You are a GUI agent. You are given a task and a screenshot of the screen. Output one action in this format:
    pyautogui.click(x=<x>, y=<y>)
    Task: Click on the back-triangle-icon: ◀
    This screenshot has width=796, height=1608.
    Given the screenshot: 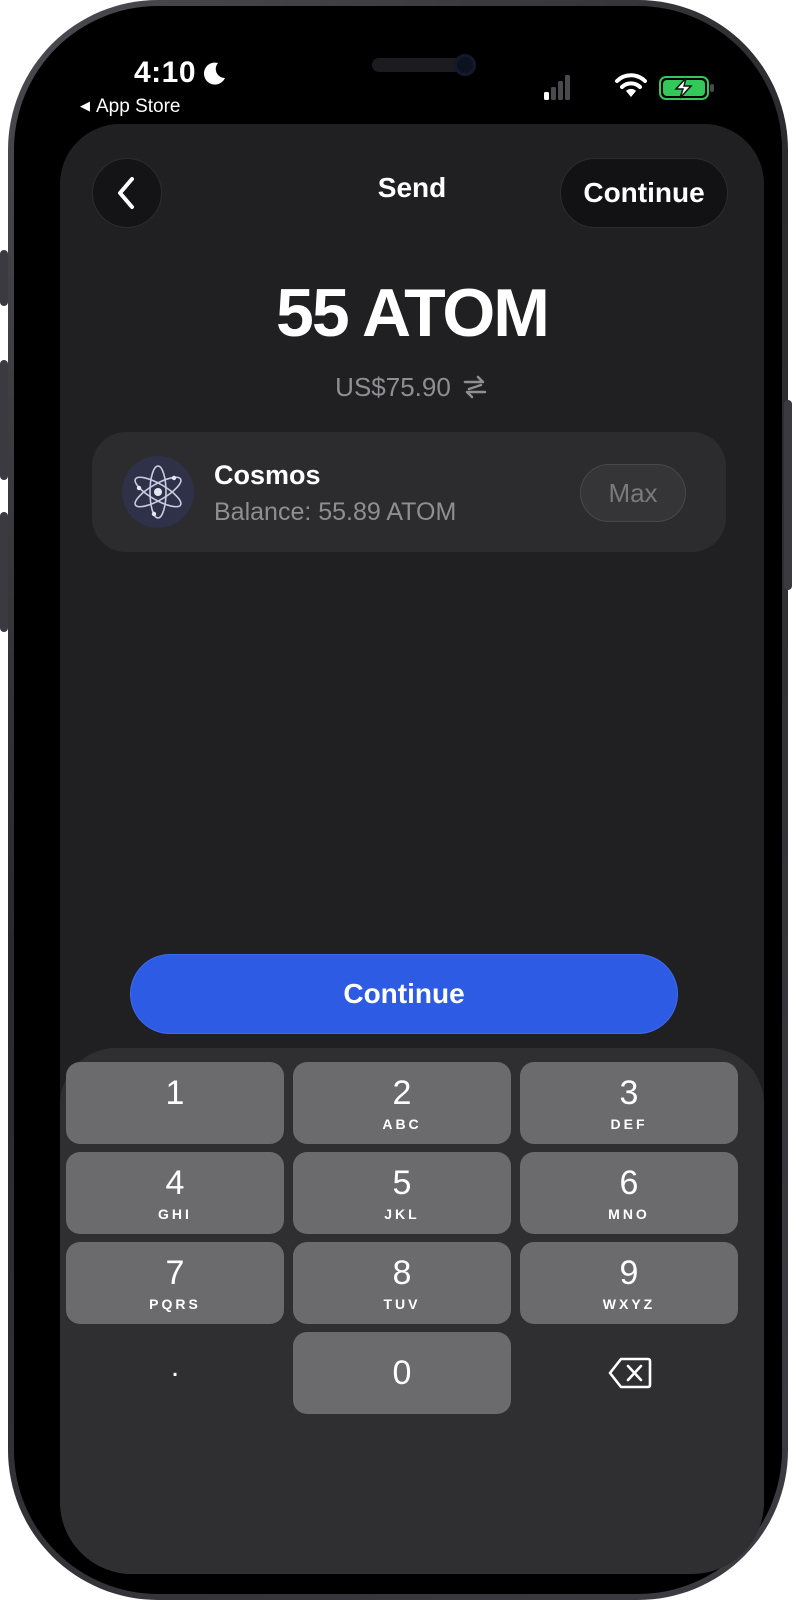 What is the action you would take?
    pyautogui.click(x=85, y=105)
    